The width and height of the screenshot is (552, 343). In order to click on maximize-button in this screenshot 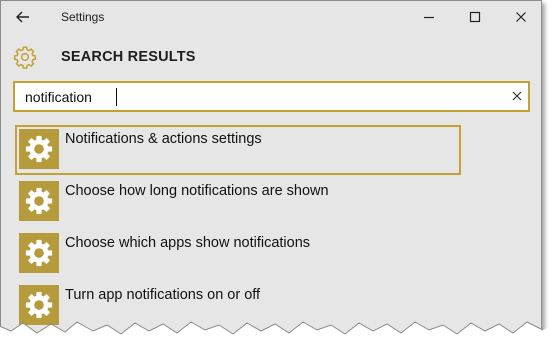, I will do `click(475, 17)`.